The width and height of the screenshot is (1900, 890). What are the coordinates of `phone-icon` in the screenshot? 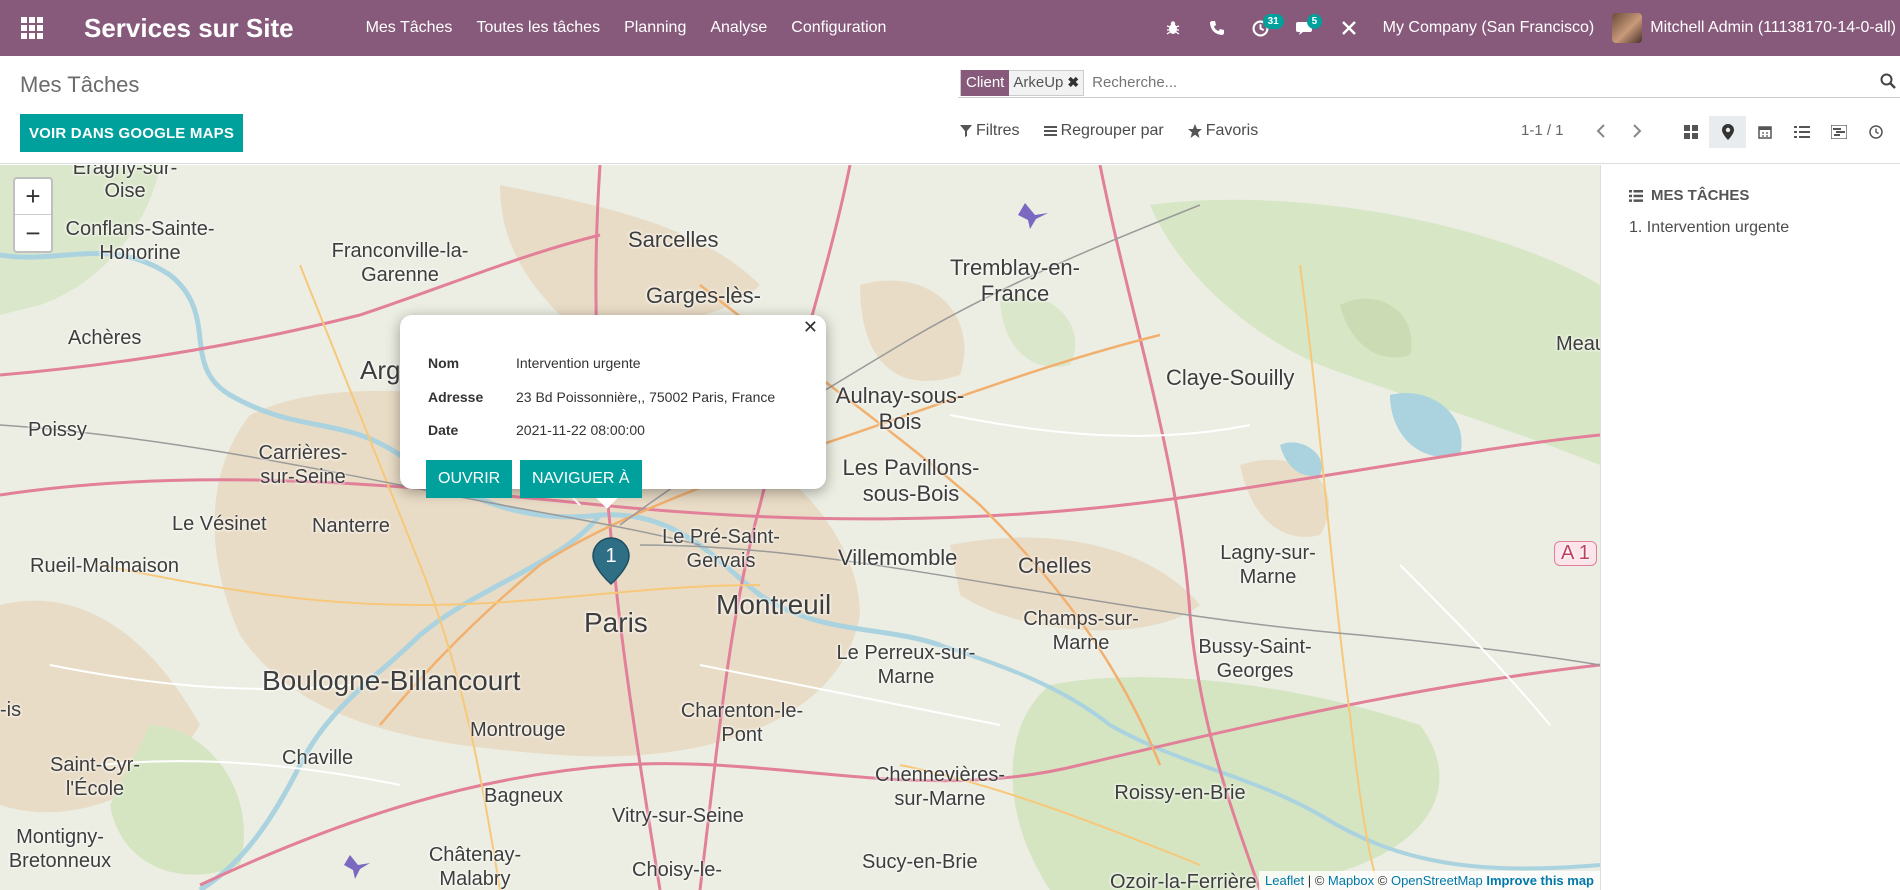 It's located at (1217, 28).